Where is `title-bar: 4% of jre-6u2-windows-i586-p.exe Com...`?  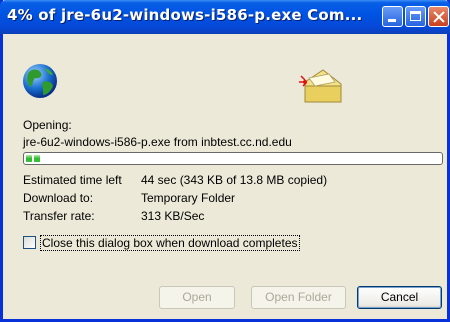 title-bar: 4% of jre-6u2-windows-i586-p.exe Com... is located at coordinates (225, 17).